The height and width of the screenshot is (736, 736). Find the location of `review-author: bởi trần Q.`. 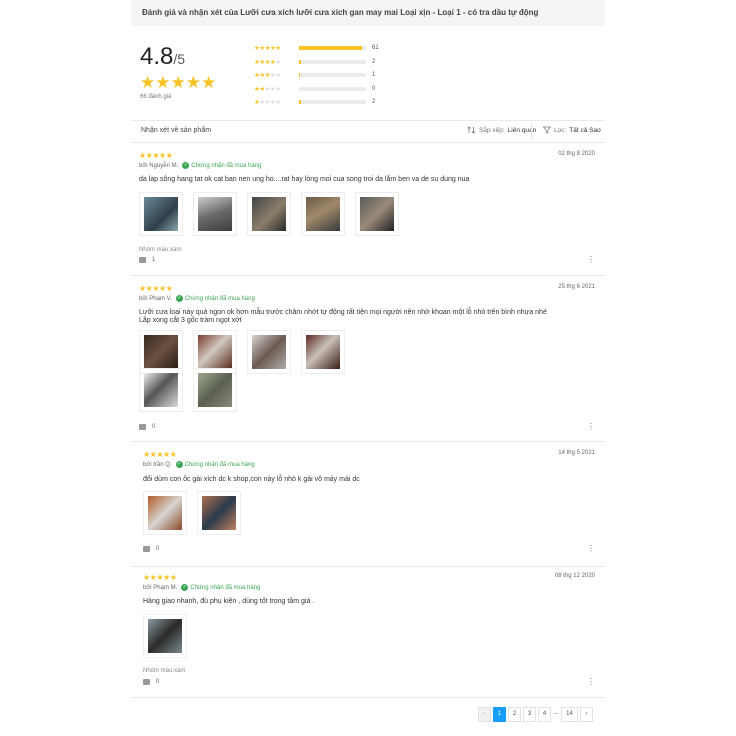

review-author: bởi trần Q. is located at coordinates (157, 464).